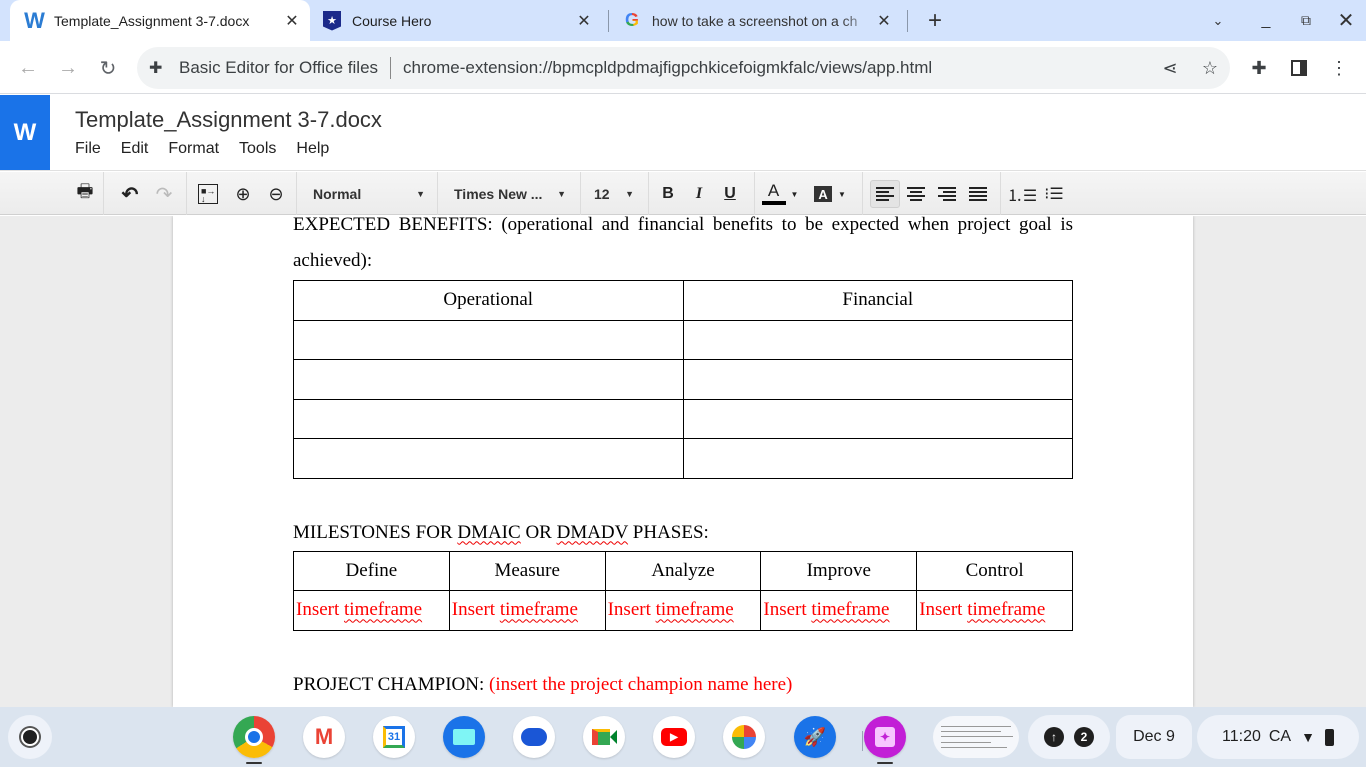 This screenshot has height=767, width=1366. I want to click on shelf-divider, so click(862, 741).